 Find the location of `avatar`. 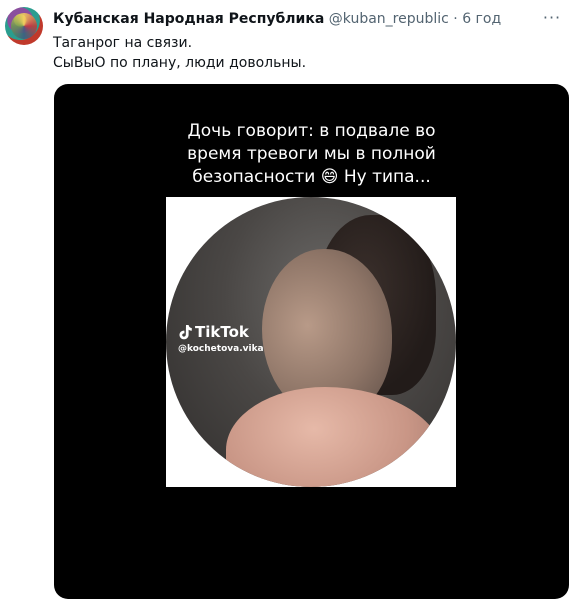

avatar is located at coordinates (24, 26).